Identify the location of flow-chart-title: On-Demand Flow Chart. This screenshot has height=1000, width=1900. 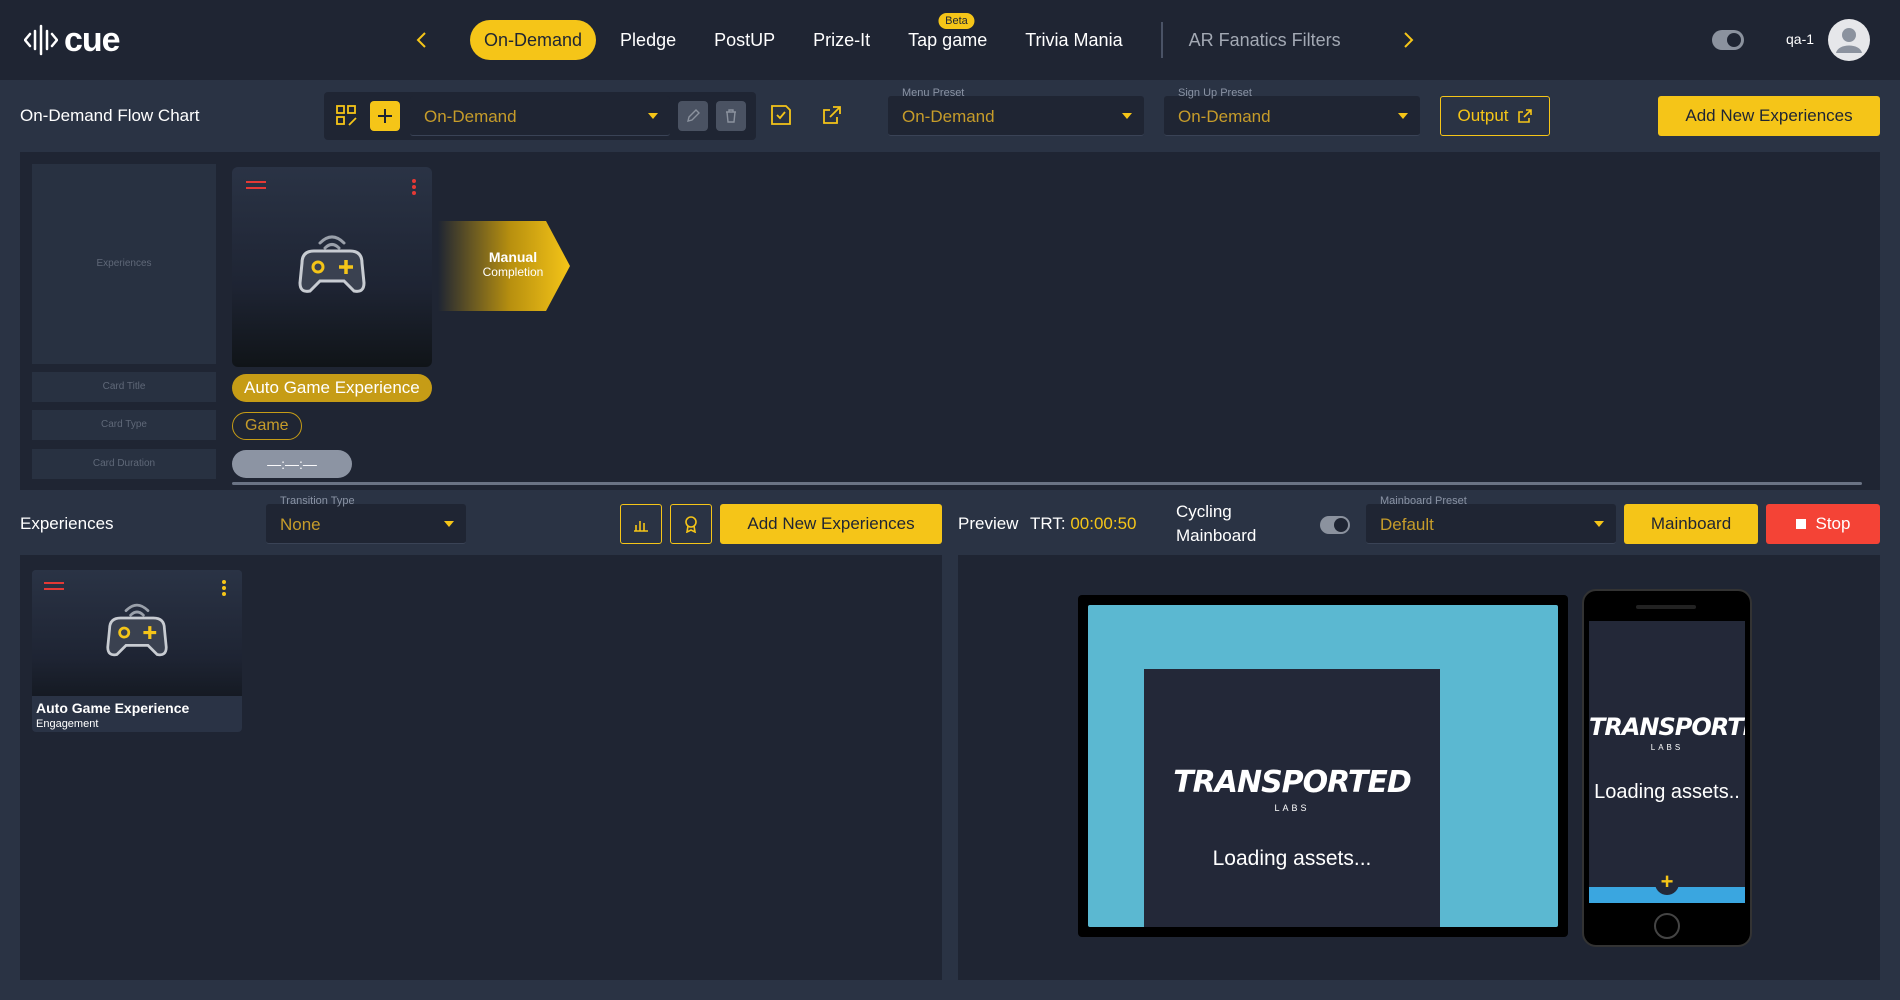
(110, 115).